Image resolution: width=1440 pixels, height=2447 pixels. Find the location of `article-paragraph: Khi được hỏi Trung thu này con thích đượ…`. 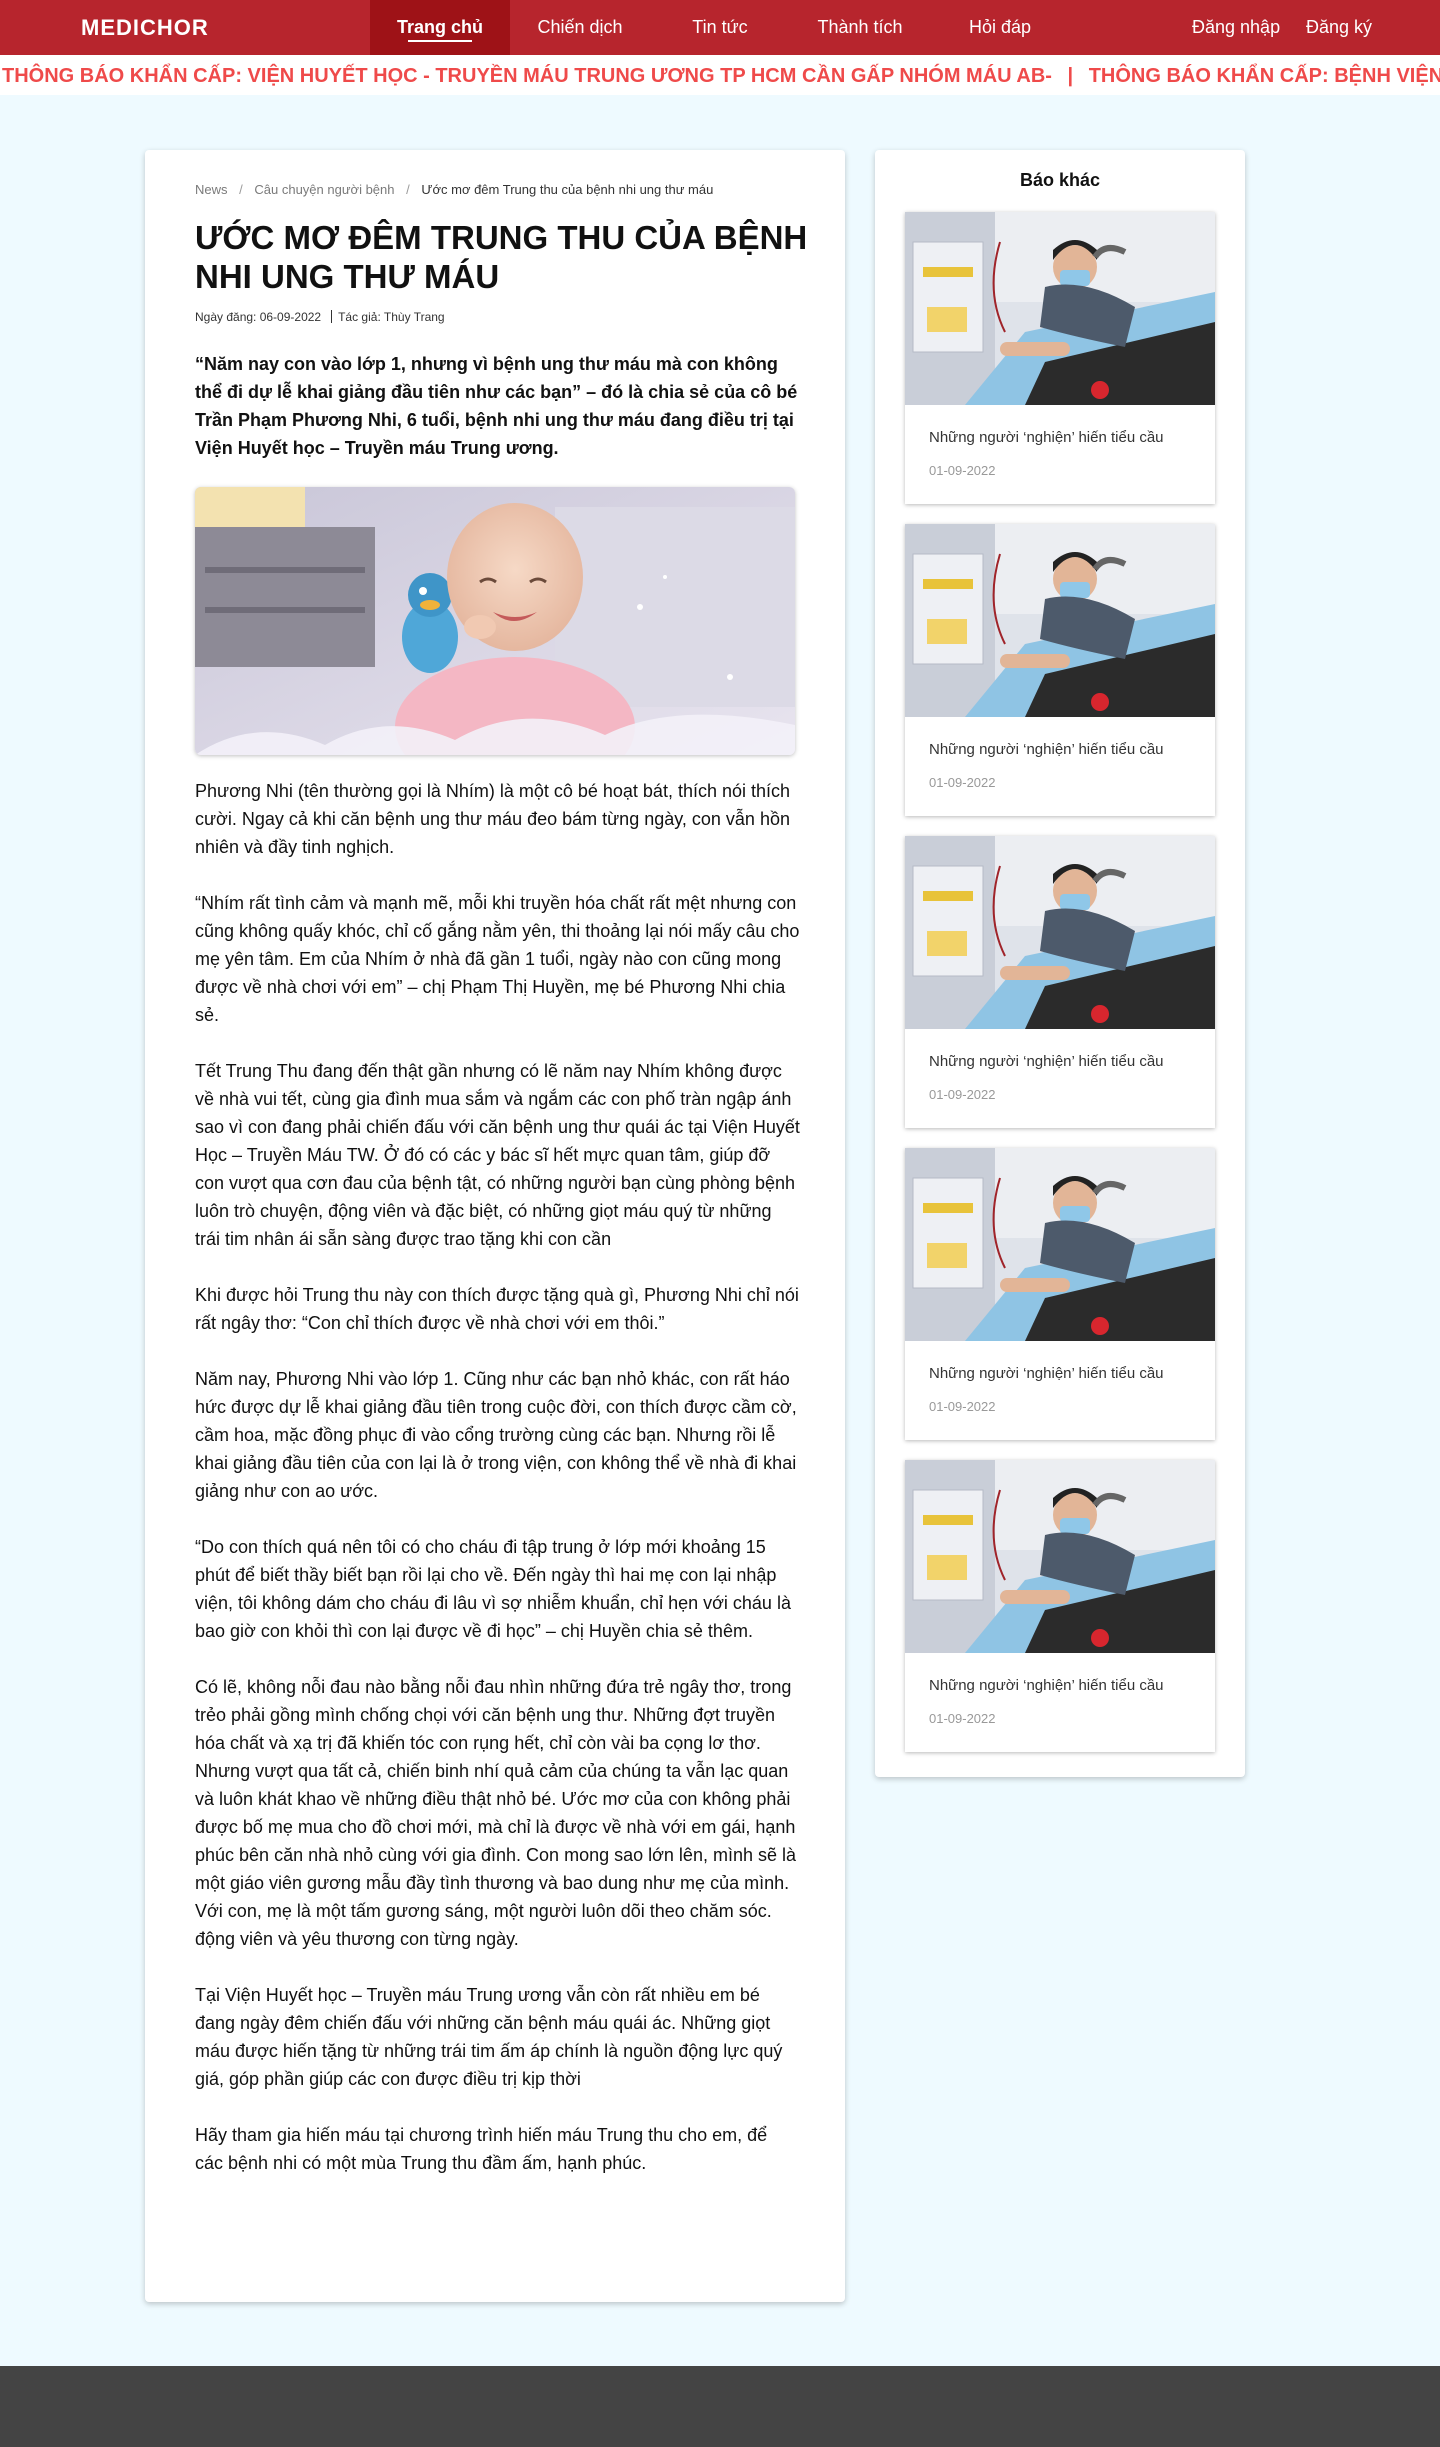

article-paragraph: Khi được hỏi Trung thu này con thích đượ… is located at coordinates (497, 1309).